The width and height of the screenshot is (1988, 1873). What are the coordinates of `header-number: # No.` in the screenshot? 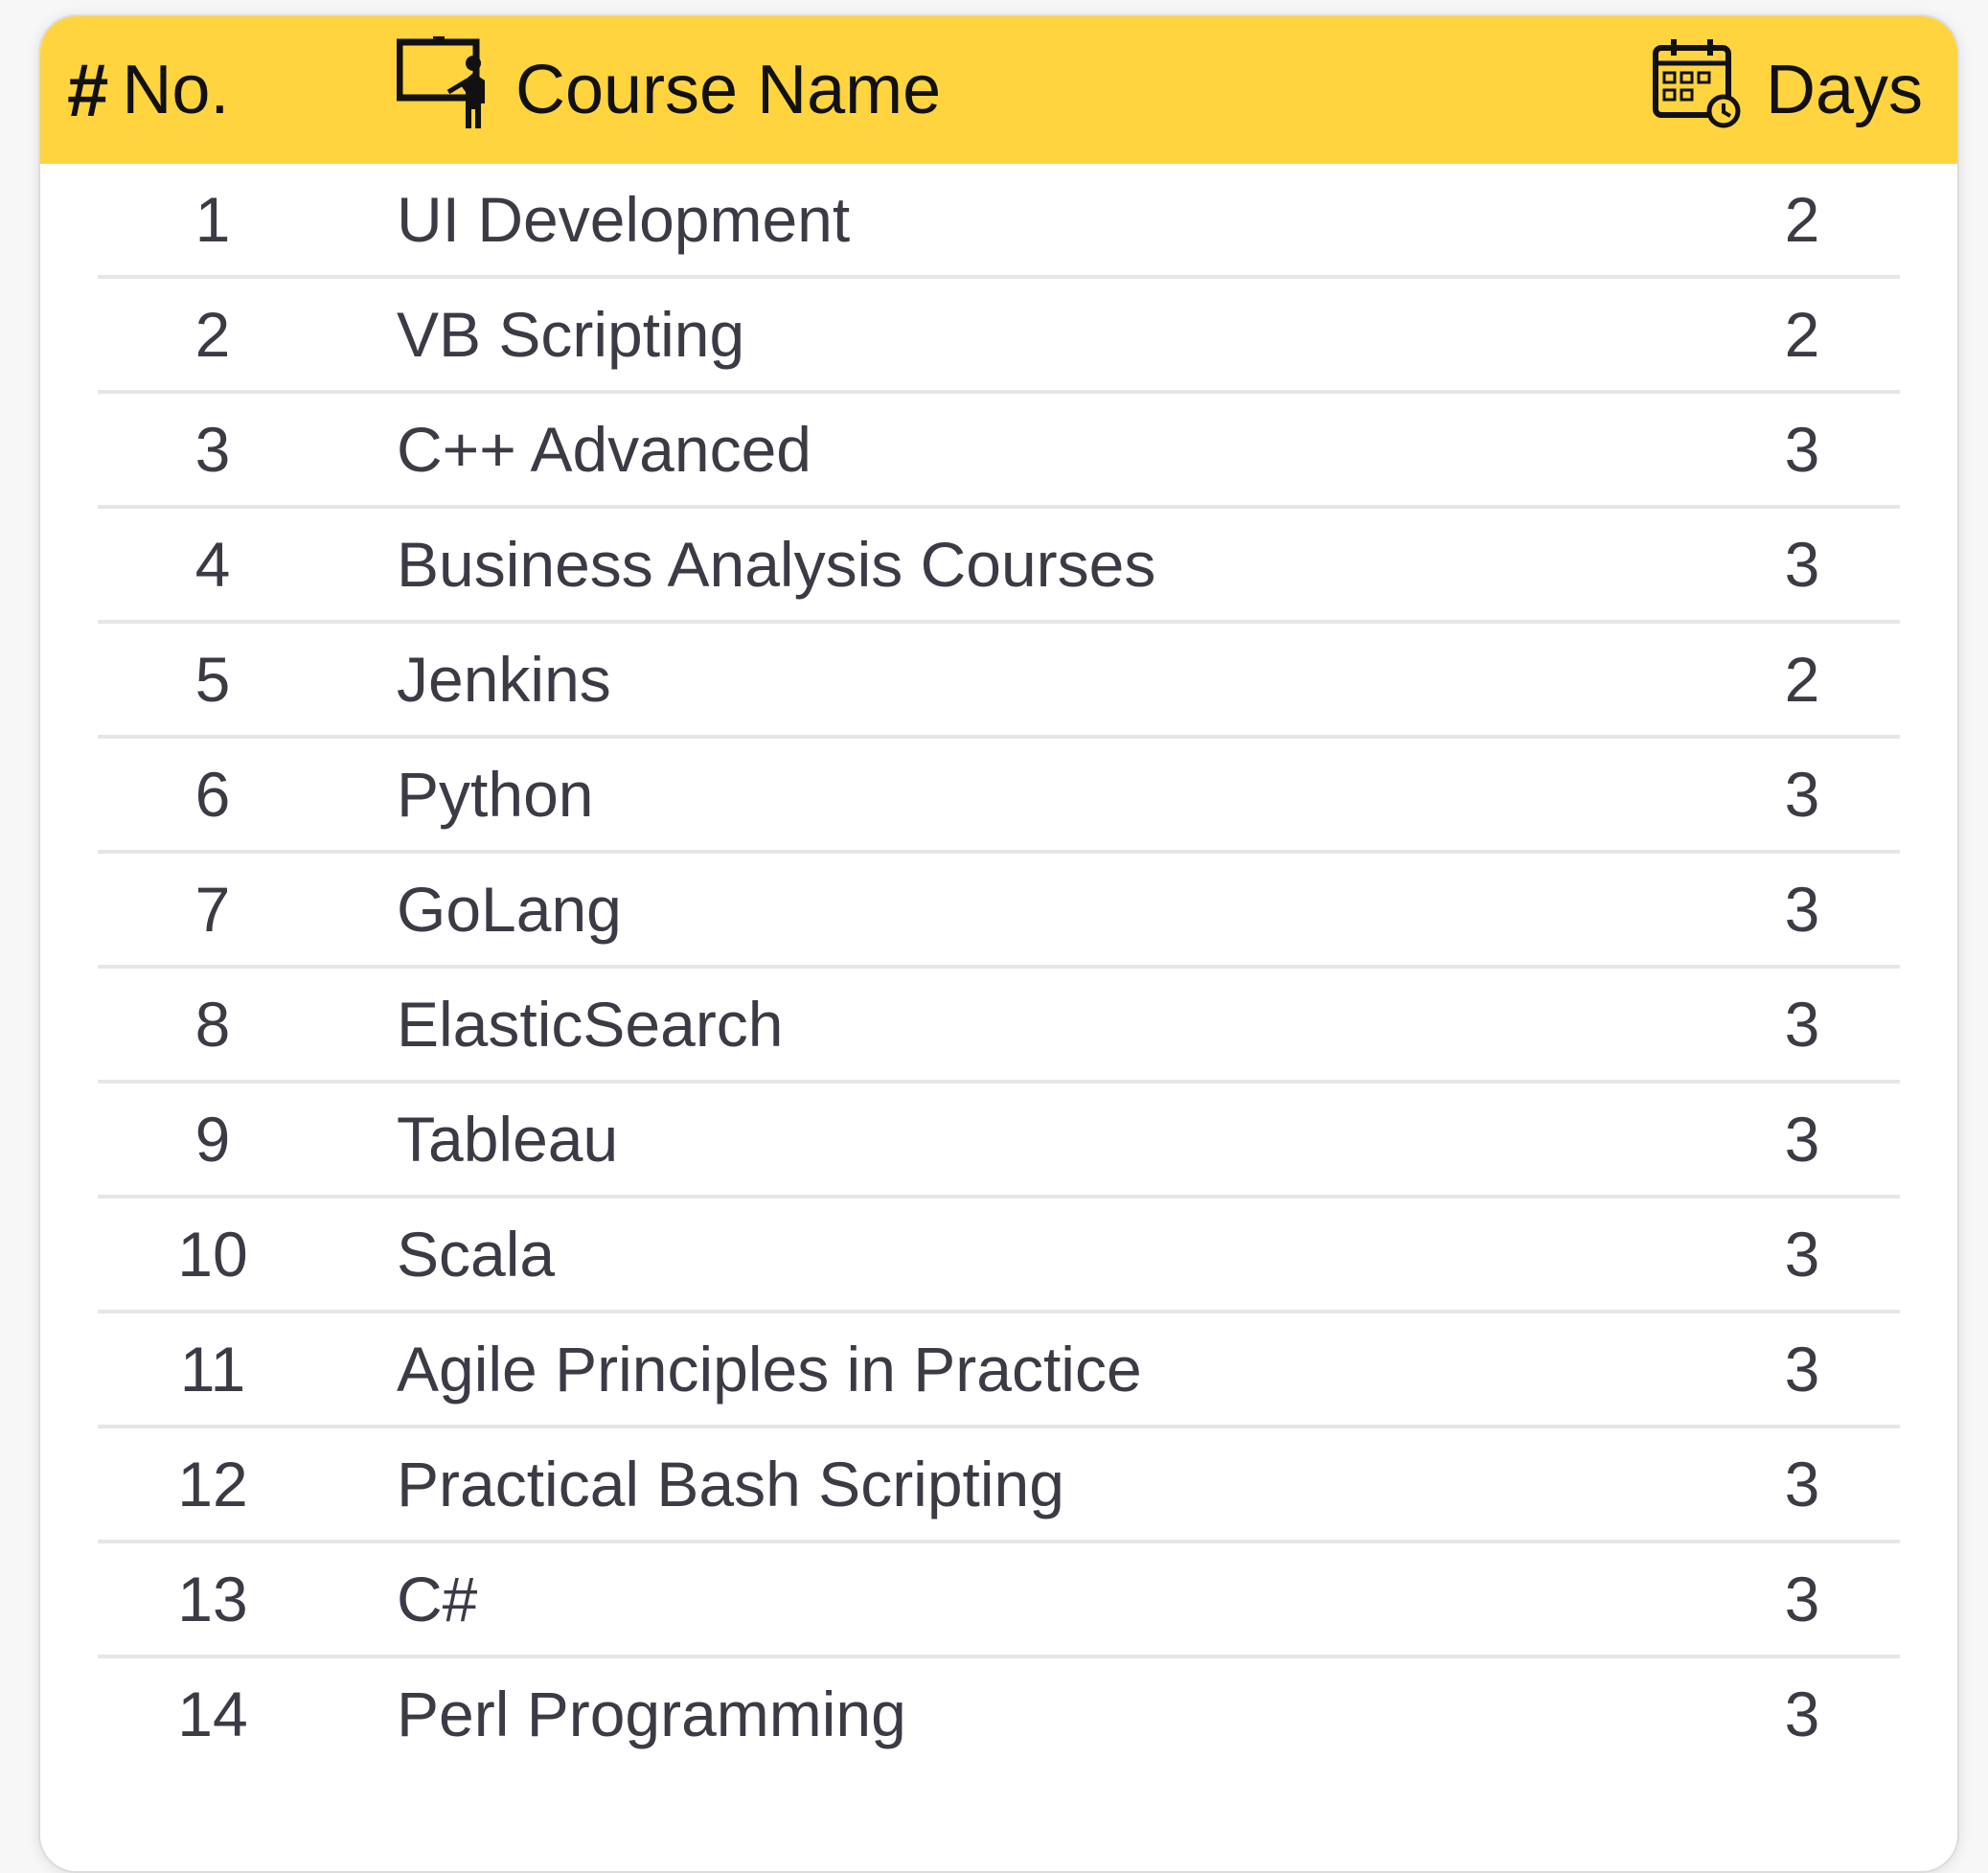 It's located at (148, 90).